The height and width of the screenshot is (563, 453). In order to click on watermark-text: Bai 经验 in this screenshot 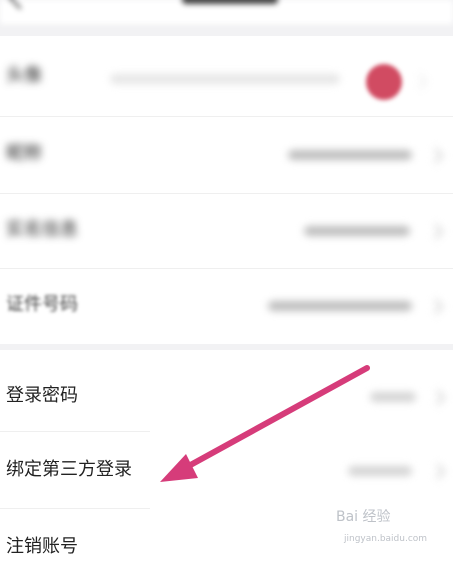, I will do `click(363, 517)`.